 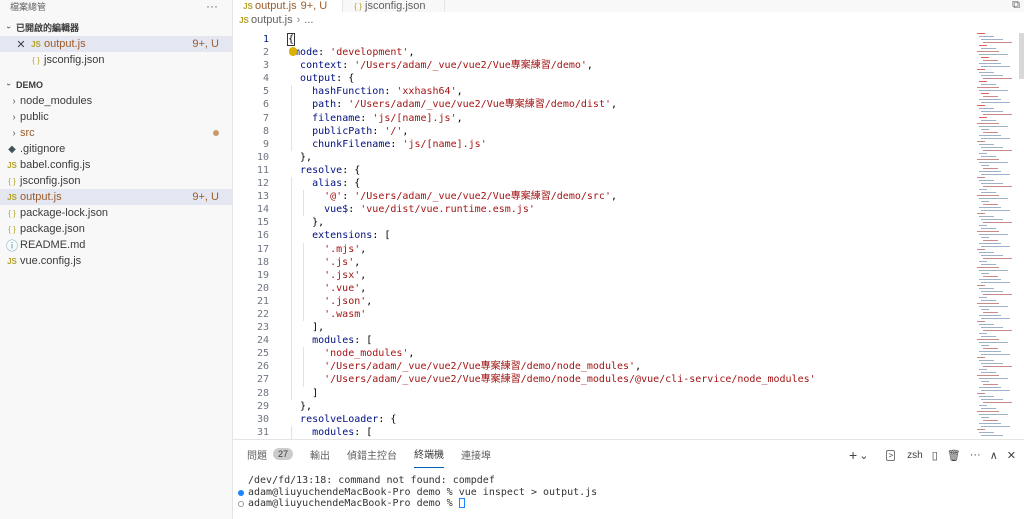 I want to click on code-line: 17 '.mjs',, so click(x=603, y=249).